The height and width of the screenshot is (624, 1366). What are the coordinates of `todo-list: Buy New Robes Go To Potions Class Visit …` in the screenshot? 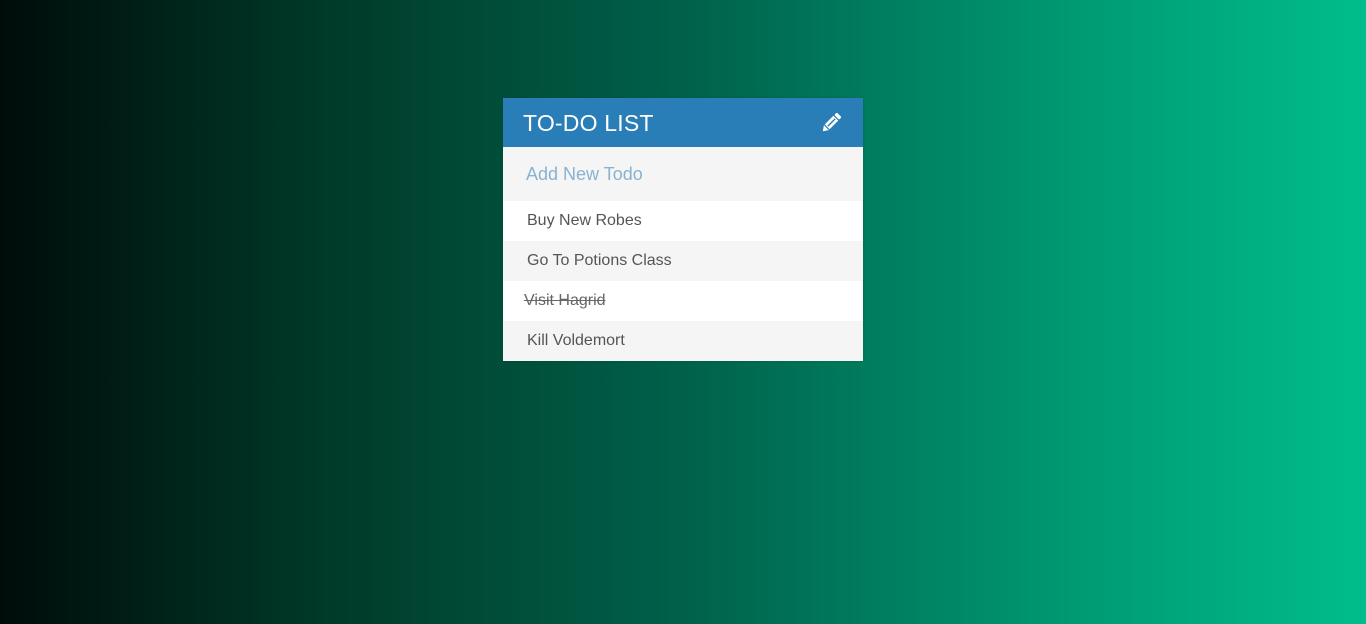 It's located at (683, 281).